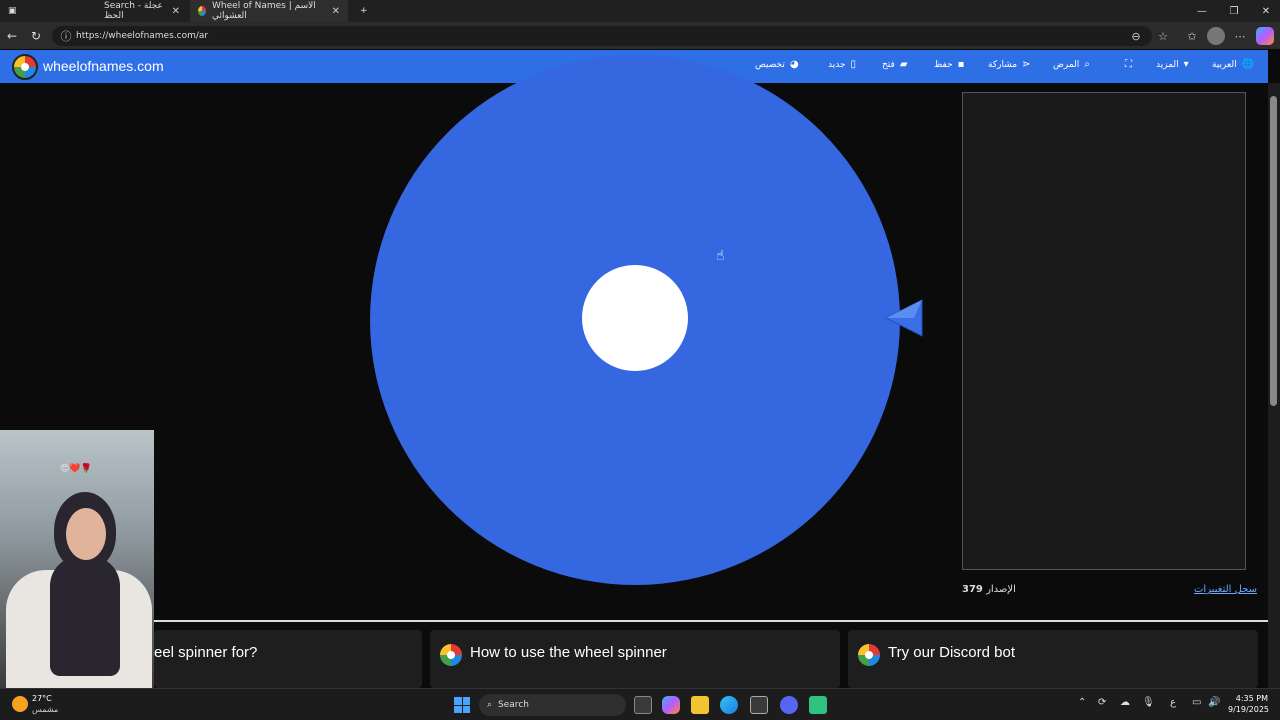 The image size is (1280, 720). What do you see at coordinates (1003, 64) in the screenshot?
I see `menu-share-label: مشاركة` at bounding box center [1003, 64].